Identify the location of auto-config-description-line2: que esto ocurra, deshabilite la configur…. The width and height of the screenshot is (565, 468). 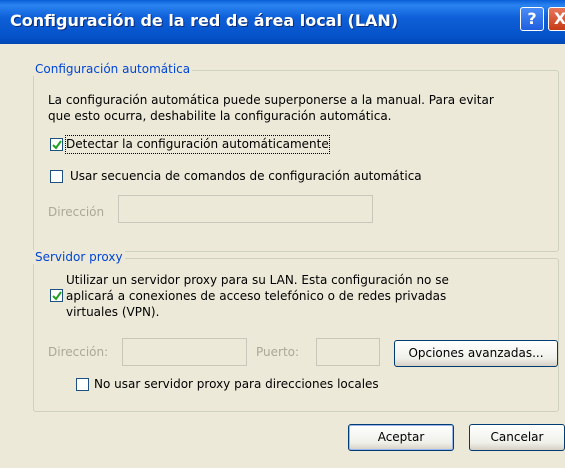
(220, 116).